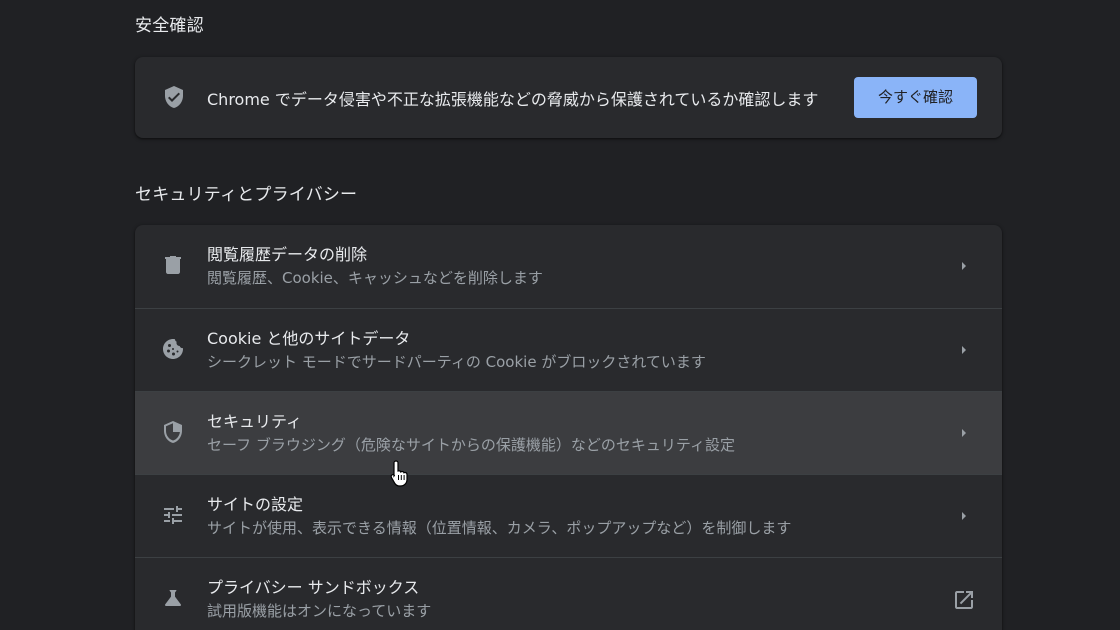 The width and height of the screenshot is (1120, 630). Describe the element at coordinates (471, 445) in the screenshot. I see `row-description: セーフ ブラウジング（危険なサイトからの保護機能）などのセキュリティ設定` at that location.